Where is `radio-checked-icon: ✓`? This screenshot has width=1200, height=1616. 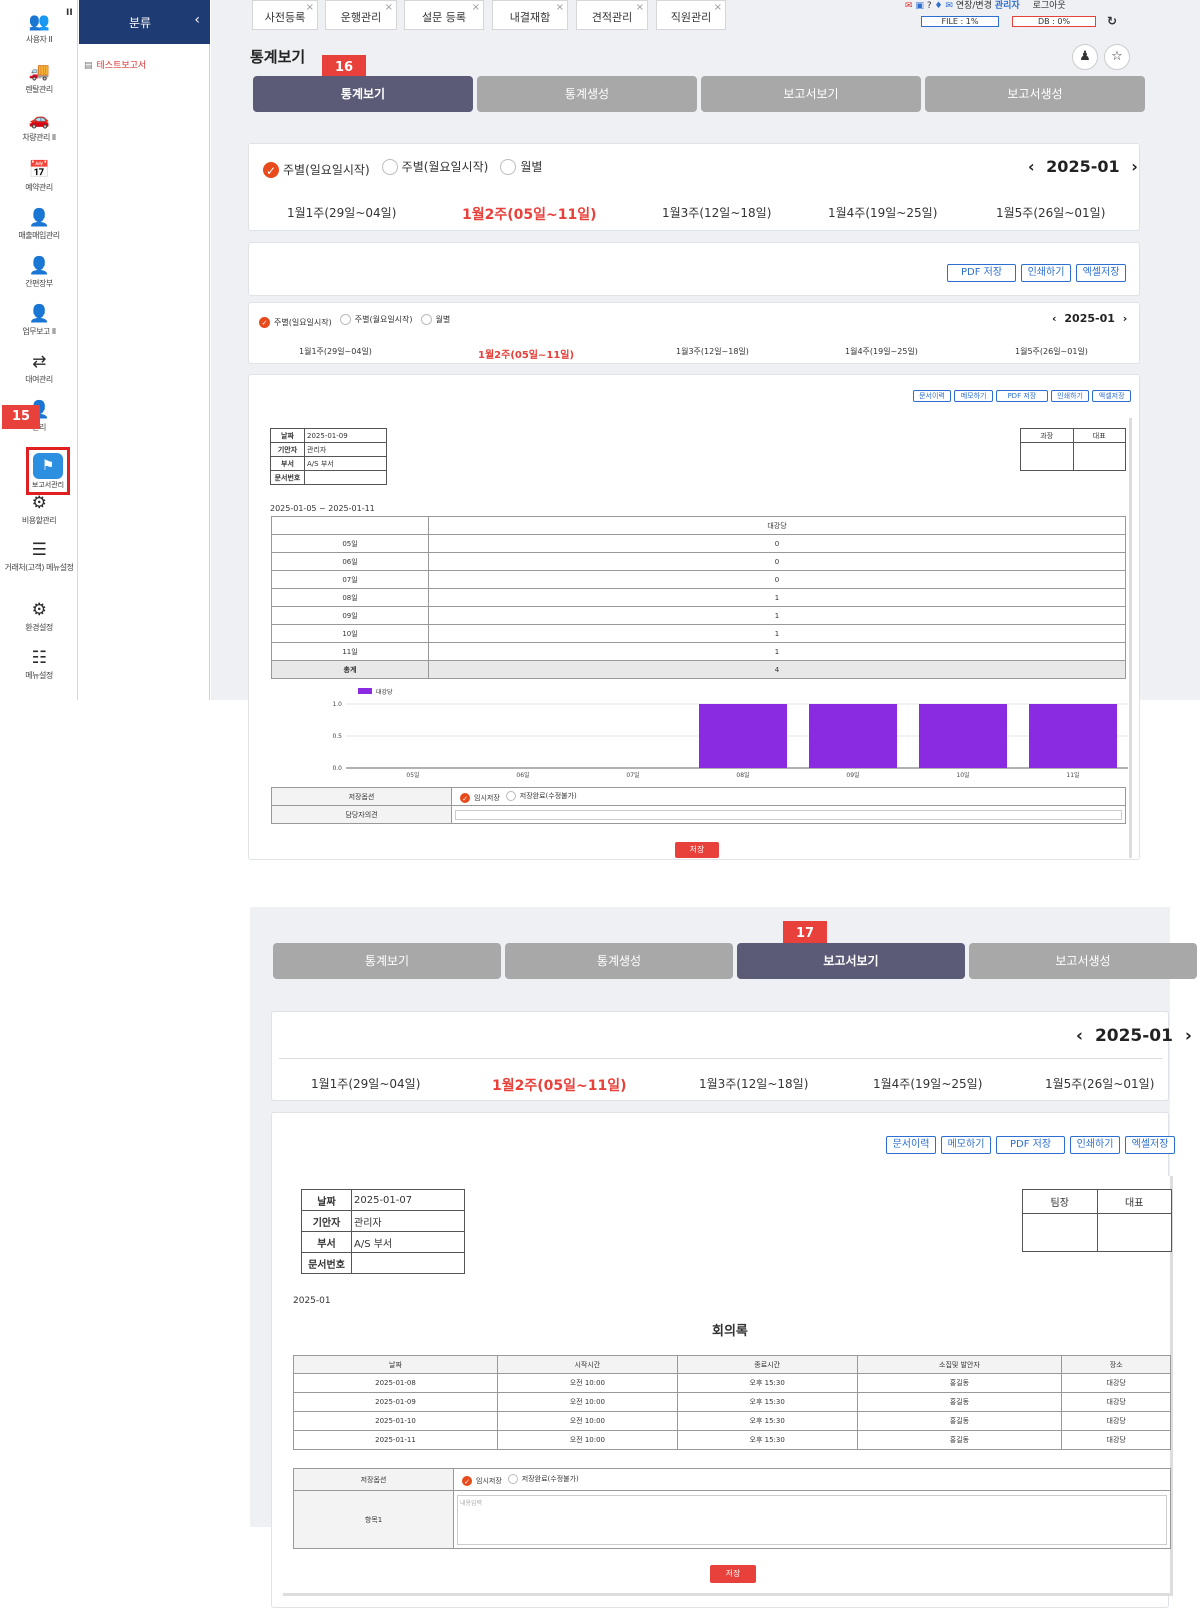 radio-checked-icon: ✓ is located at coordinates (465, 797).